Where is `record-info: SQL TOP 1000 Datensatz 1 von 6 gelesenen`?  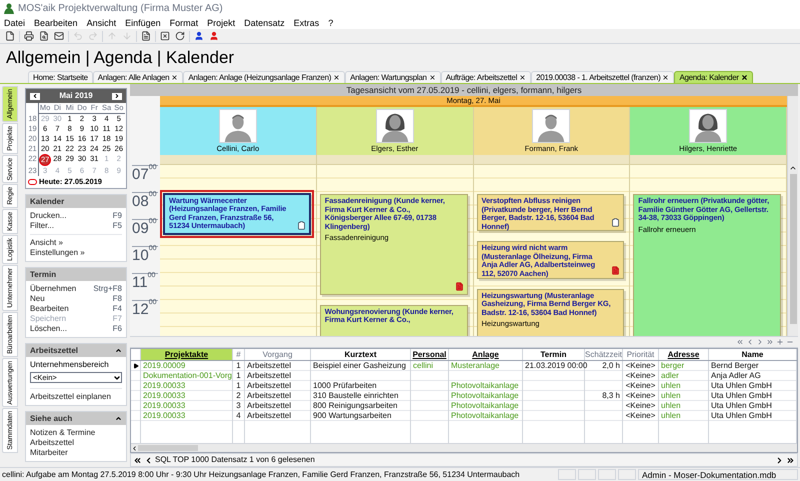 record-info: SQL TOP 1000 Datensatz 1 von 6 gelesenen is located at coordinates (235, 460).